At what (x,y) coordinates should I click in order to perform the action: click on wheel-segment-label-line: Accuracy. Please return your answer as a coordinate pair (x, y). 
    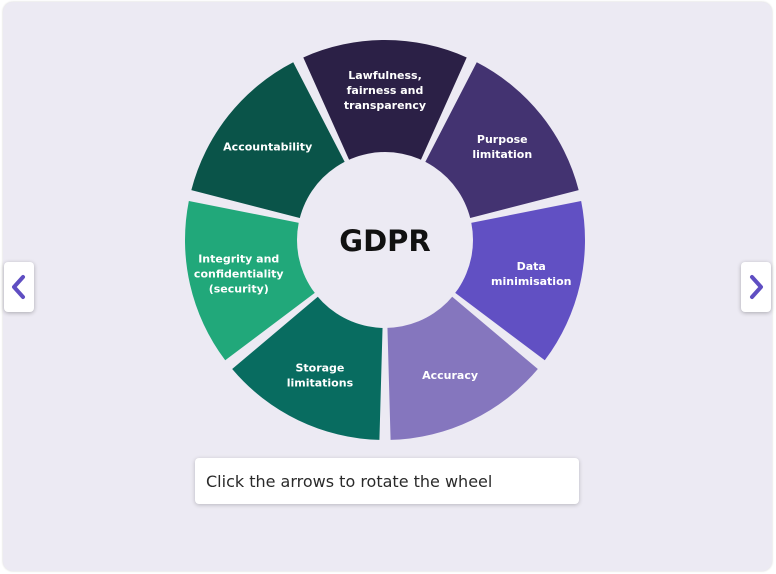
    Looking at the image, I should click on (450, 375).